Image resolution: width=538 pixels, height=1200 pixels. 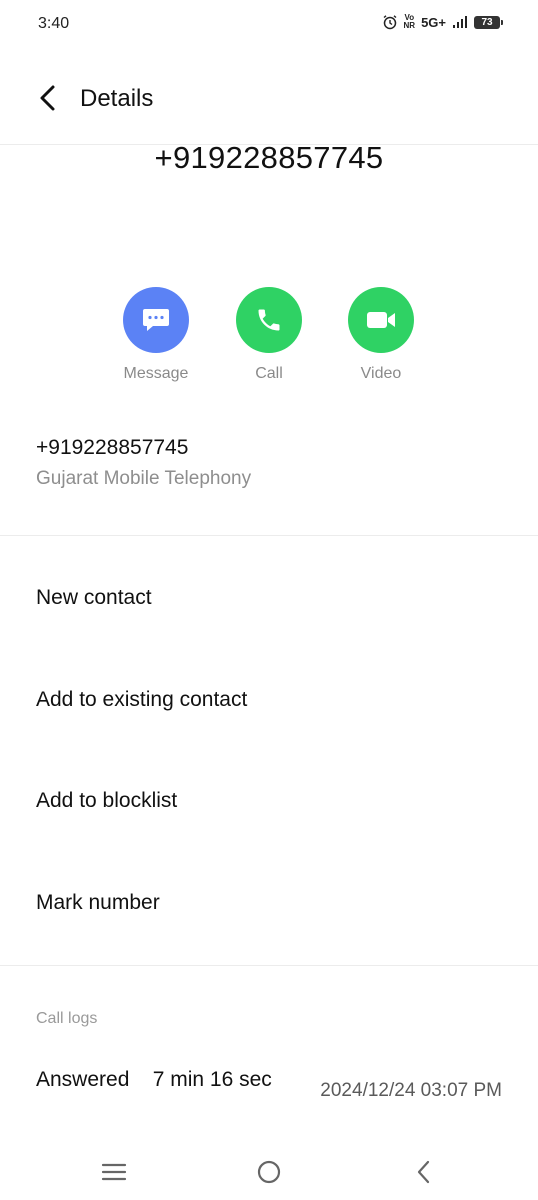 I want to click on header: Details, so click(x=269, y=100).